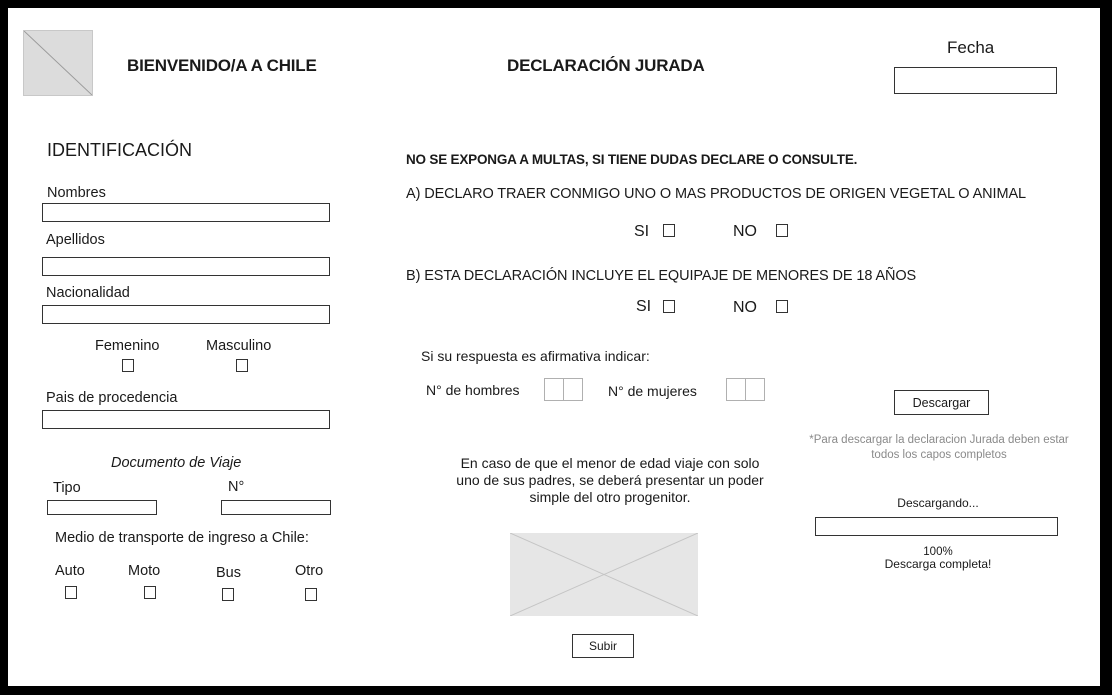 The image size is (1112, 695). I want to click on question-b-no-label: NO, so click(745, 307).